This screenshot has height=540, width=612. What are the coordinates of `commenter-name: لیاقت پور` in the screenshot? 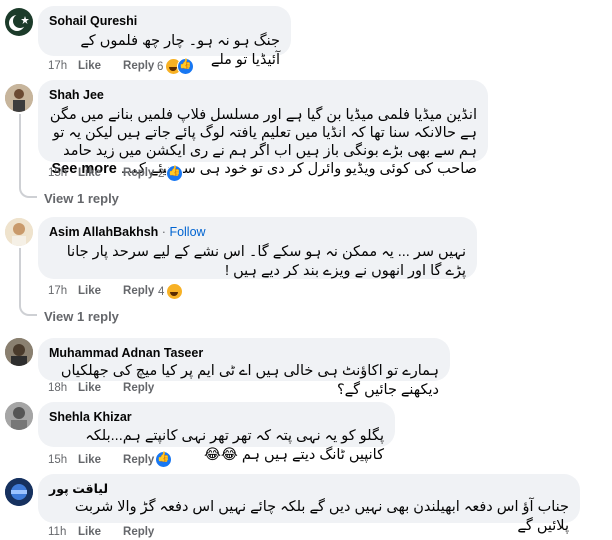 It's located at (309, 489).